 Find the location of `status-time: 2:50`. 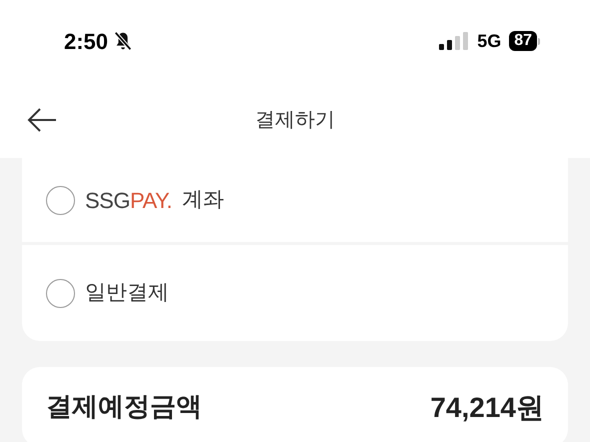

status-time: 2:50 is located at coordinates (86, 42).